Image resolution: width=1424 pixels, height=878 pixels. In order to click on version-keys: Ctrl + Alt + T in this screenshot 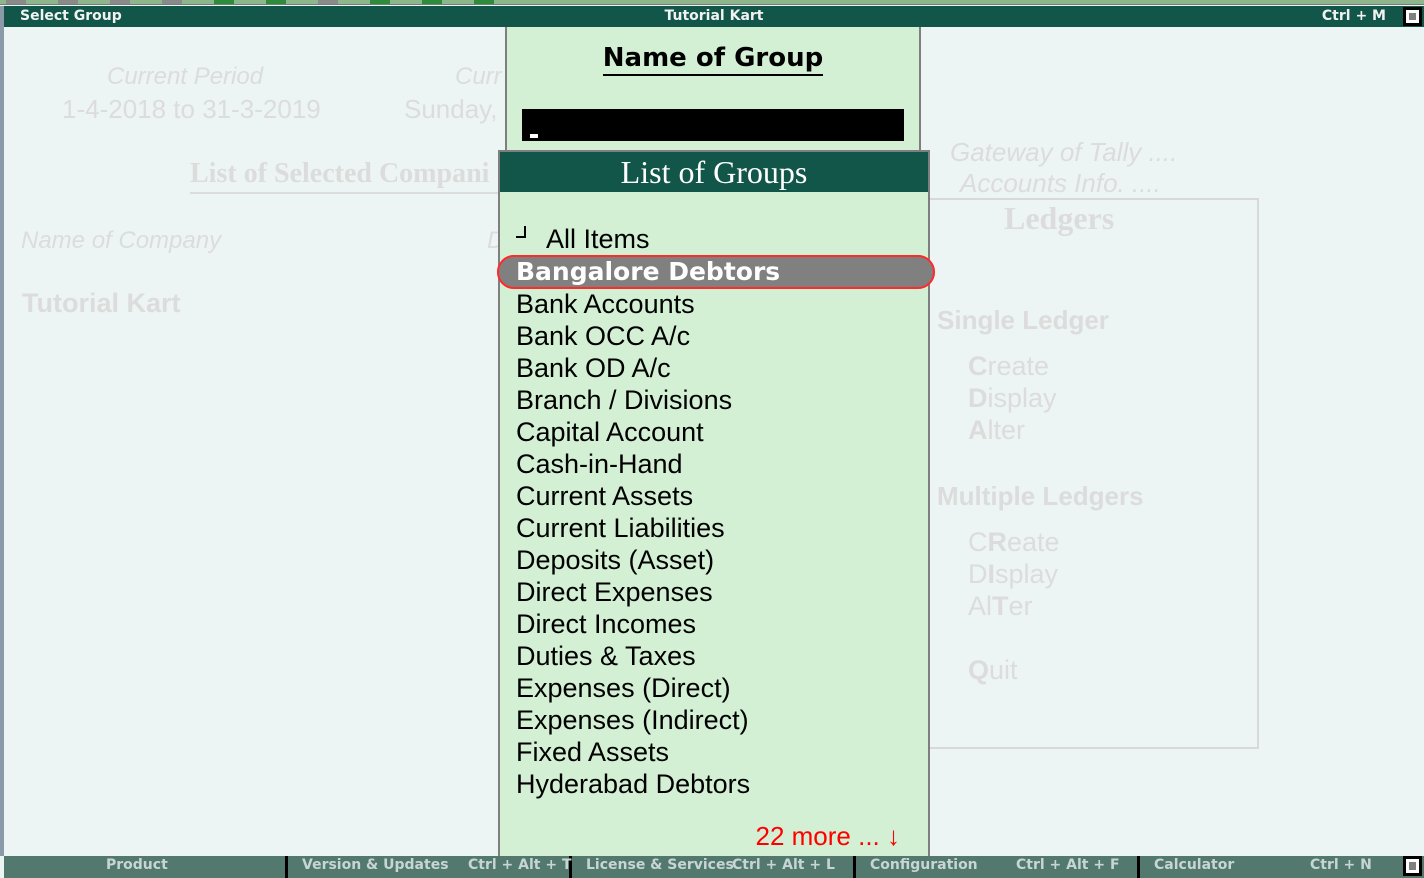, I will do `click(520, 865)`.